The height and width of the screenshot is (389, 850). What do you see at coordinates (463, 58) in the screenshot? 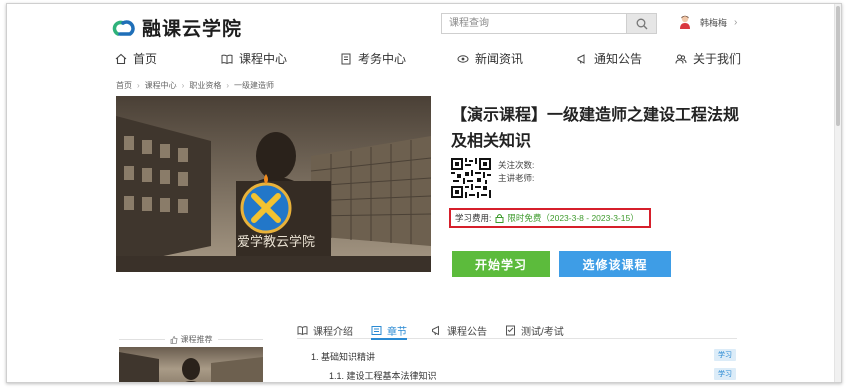
I see `news-icon` at bounding box center [463, 58].